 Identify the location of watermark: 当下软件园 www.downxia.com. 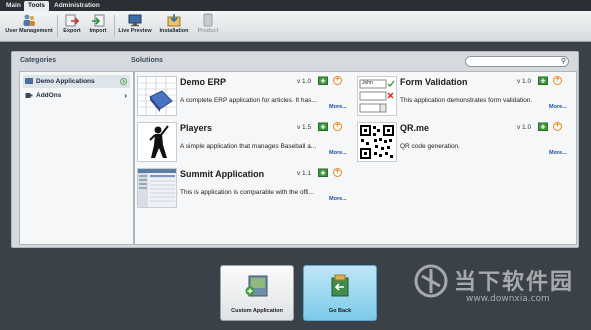
(498, 294).